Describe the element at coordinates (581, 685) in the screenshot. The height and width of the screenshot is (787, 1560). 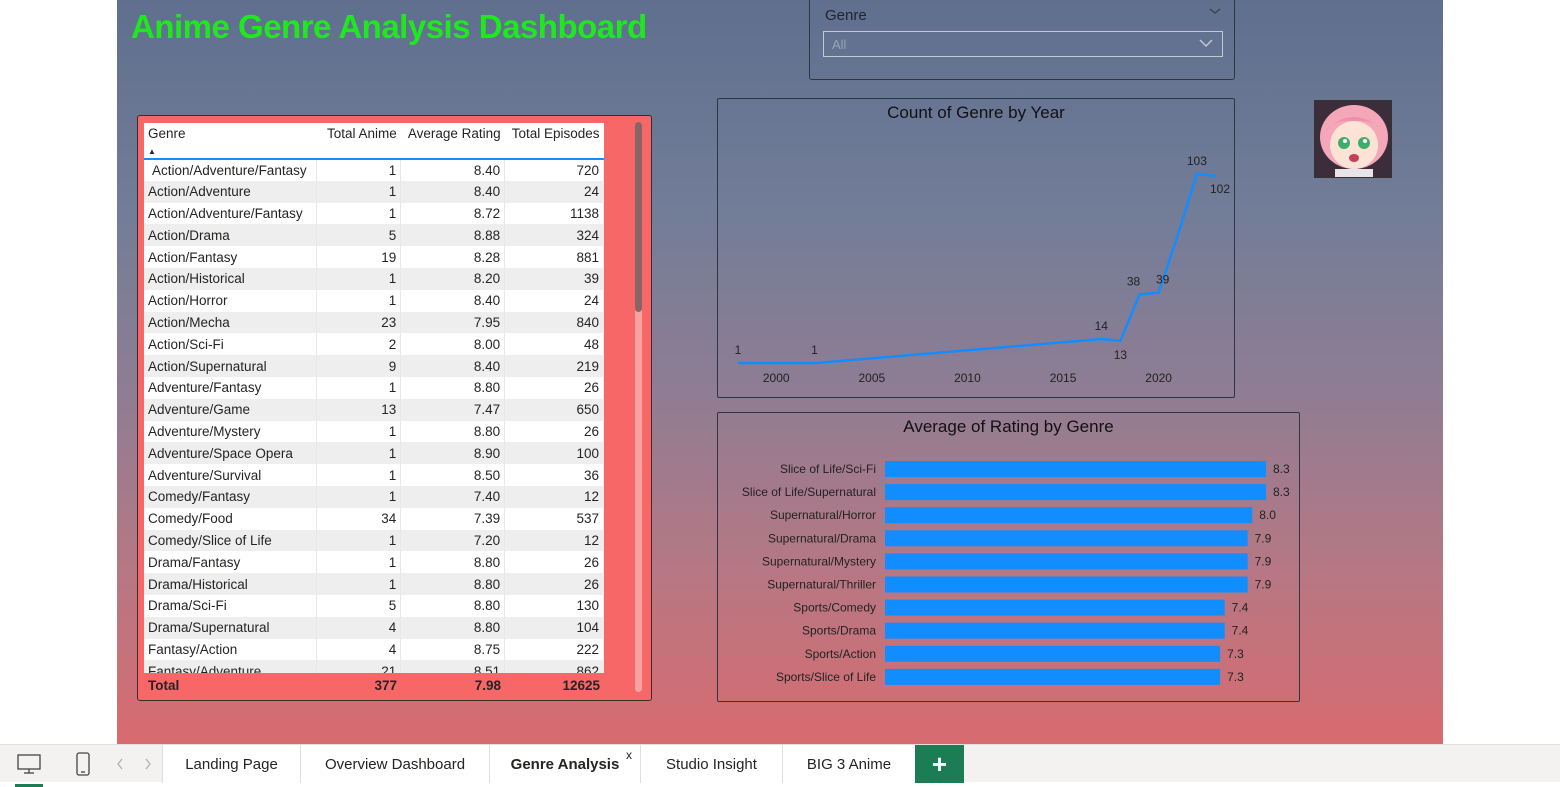
I see `total-episodes: 12625` at that location.